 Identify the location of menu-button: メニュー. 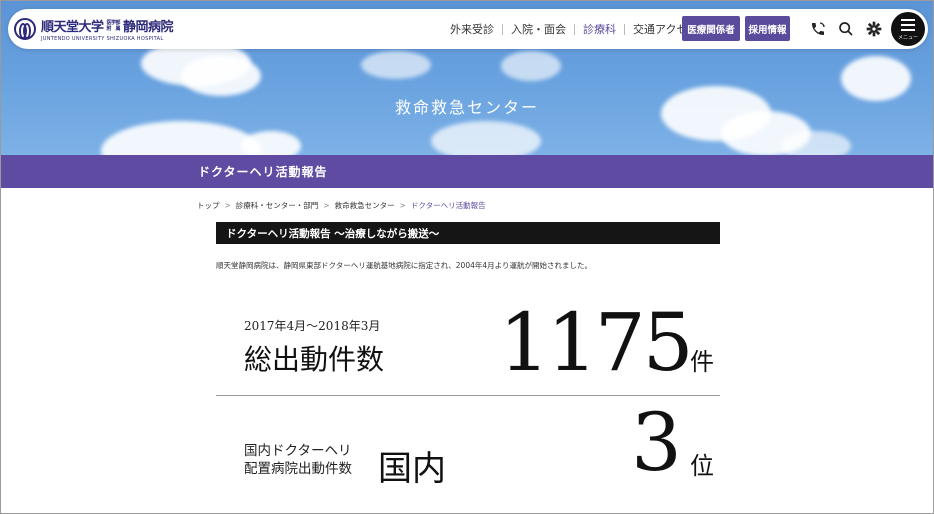
(908, 29).